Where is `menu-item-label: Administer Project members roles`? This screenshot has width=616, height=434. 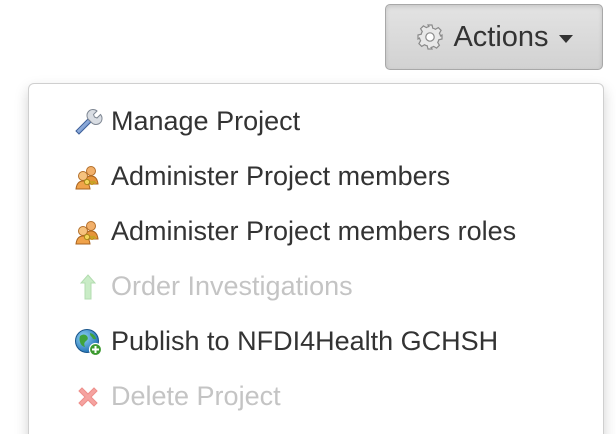 menu-item-label: Administer Project members roles is located at coordinates (314, 231).